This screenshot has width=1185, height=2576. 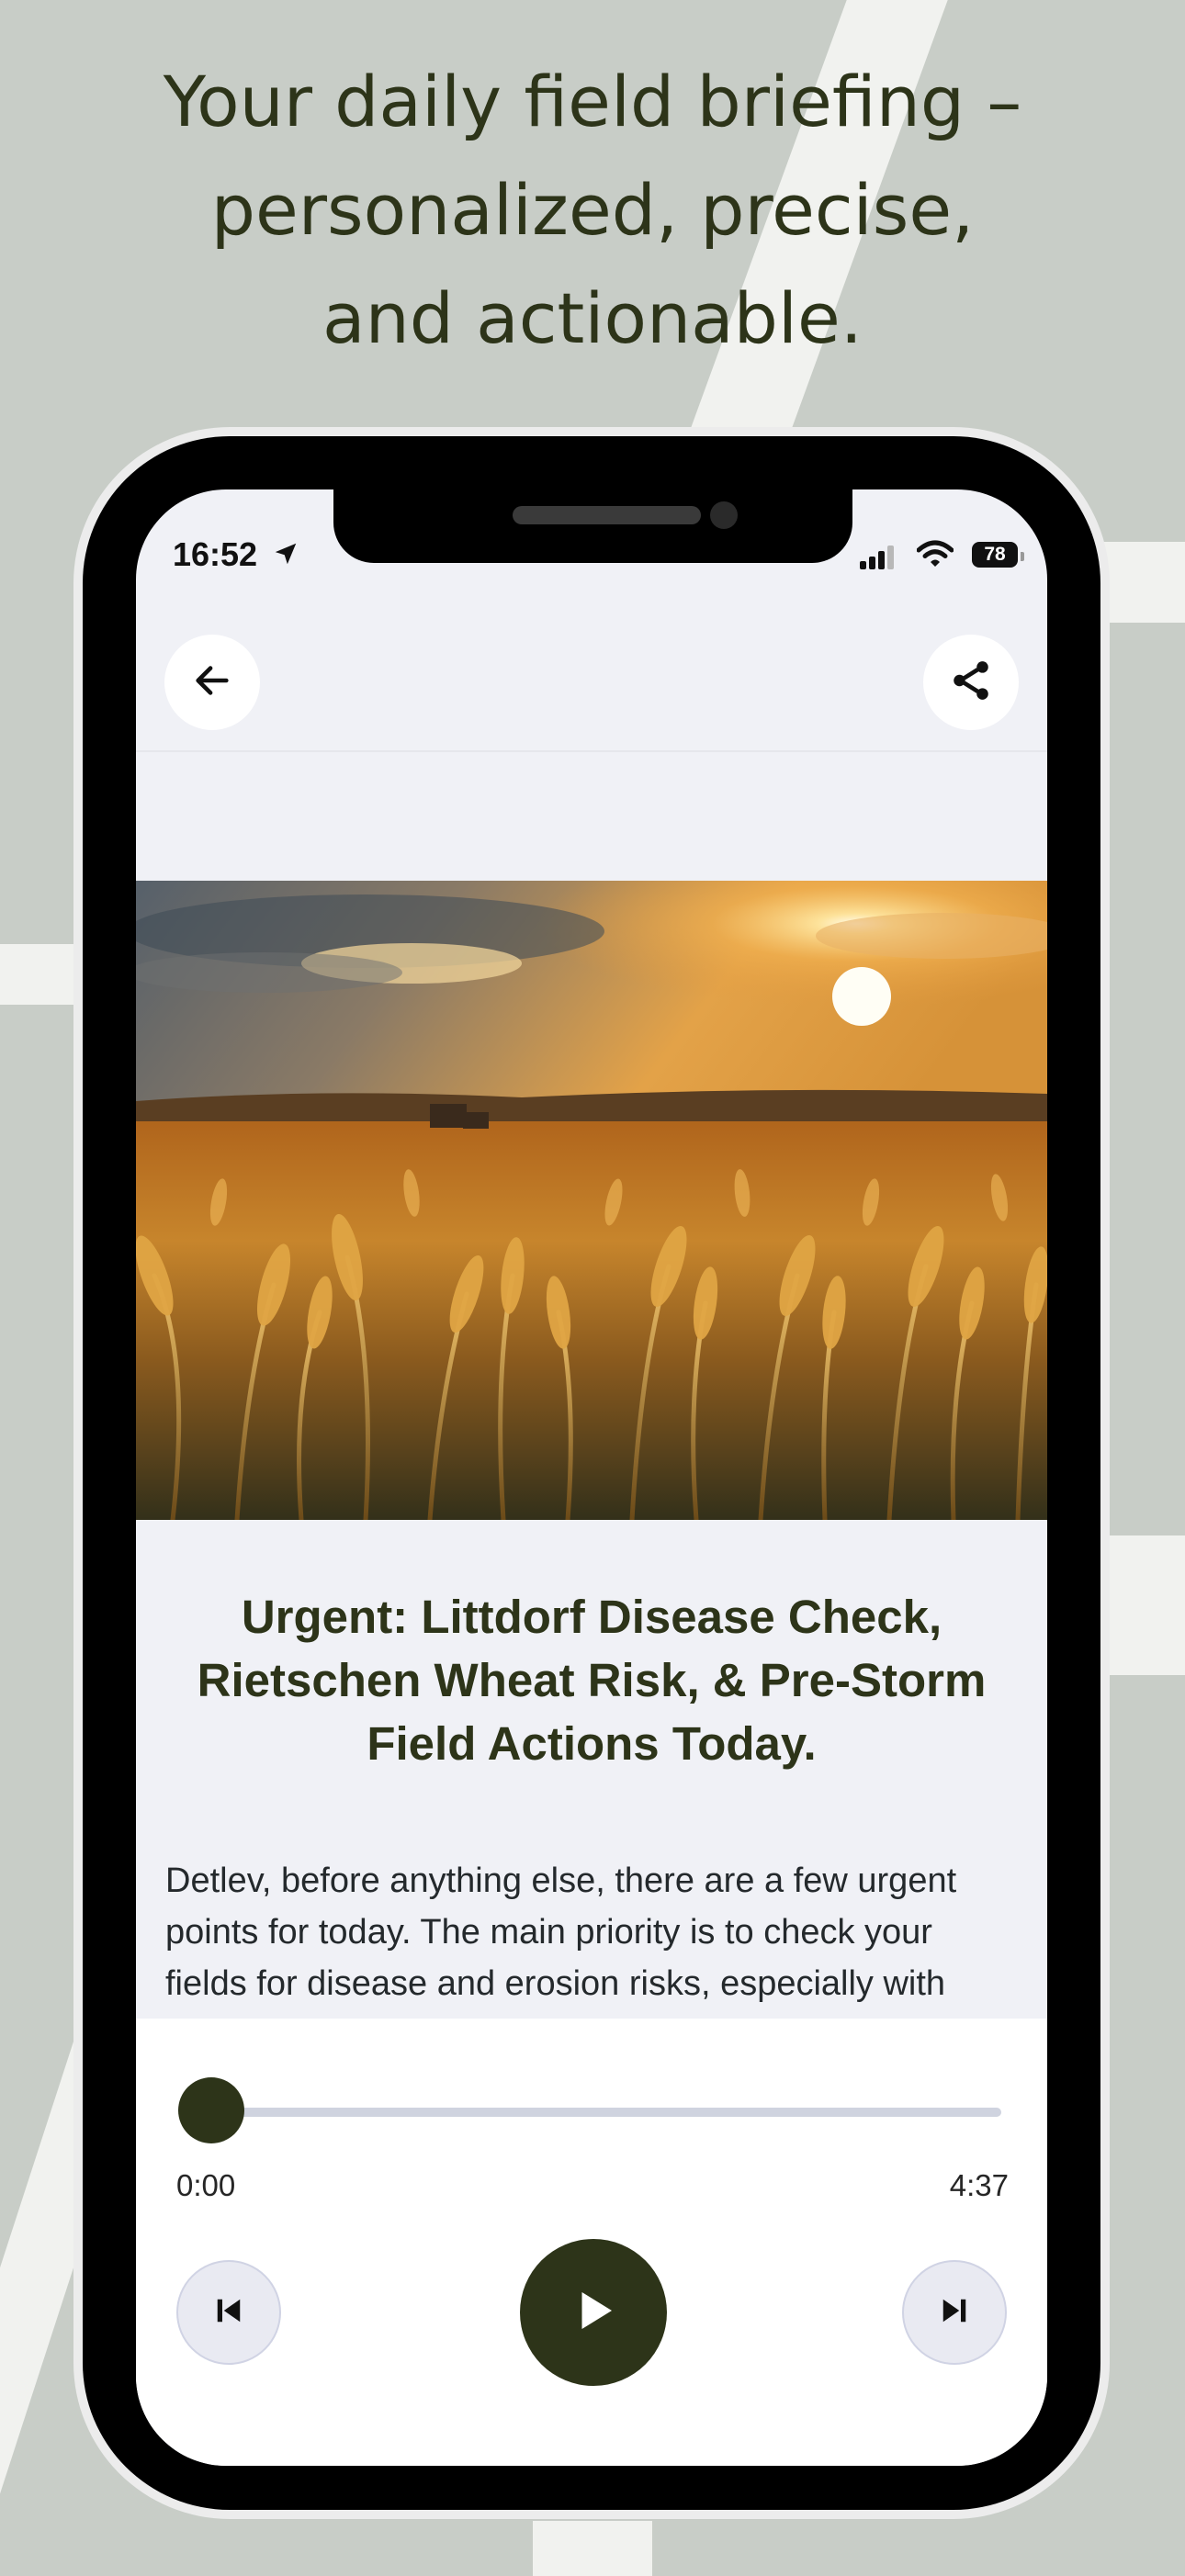 What do you see at coordinates (592, 101) in the screenshot?
I see `headline-line: Your daily field briefing –` at bounding box center [592, 101].